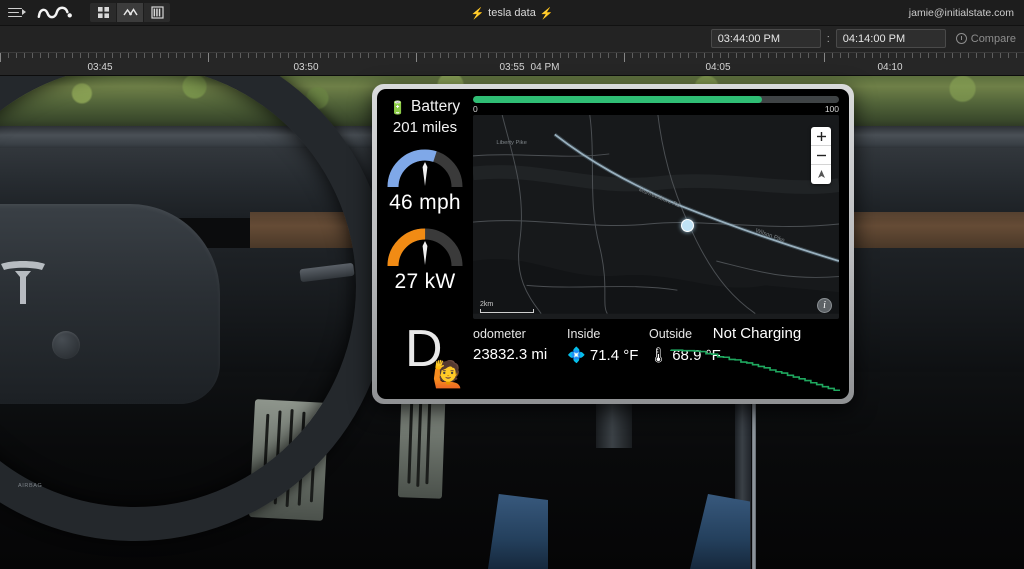 Image resolution: width=1024 pixels, height=569 pixels. What do you see at coordinates (765, 38) in the screenshot?
I see `start-time-input` at bounding box center [765, 38].